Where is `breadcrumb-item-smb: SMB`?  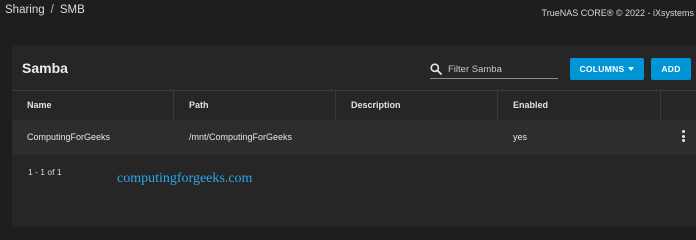
breadcrumb-item-smb: SMB is located at coordinates (72, 10).